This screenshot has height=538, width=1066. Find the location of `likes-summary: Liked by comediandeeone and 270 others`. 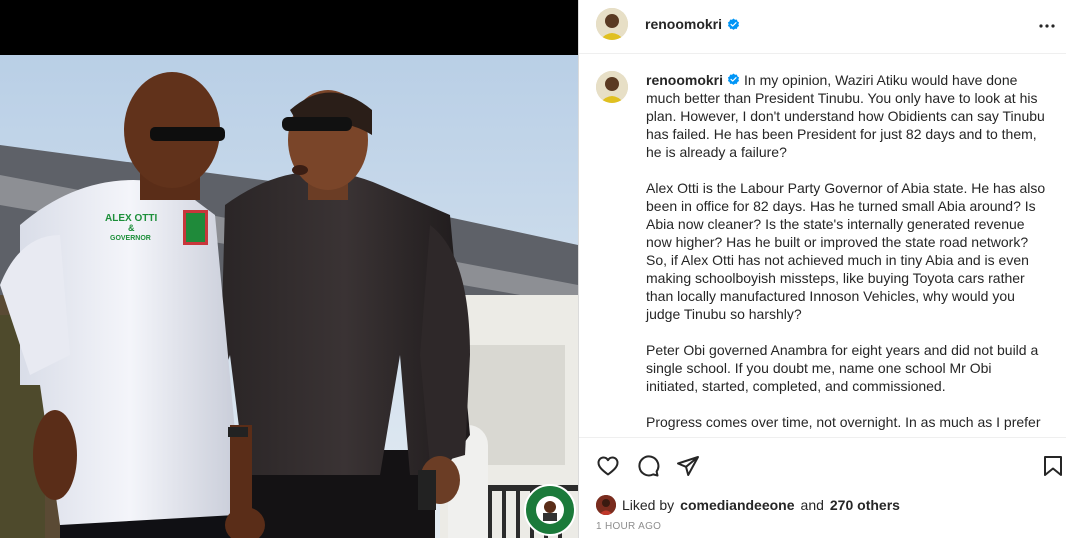

likes-summary: Liked by comediandeeone and 270 others is located at coordinates (748, 505).